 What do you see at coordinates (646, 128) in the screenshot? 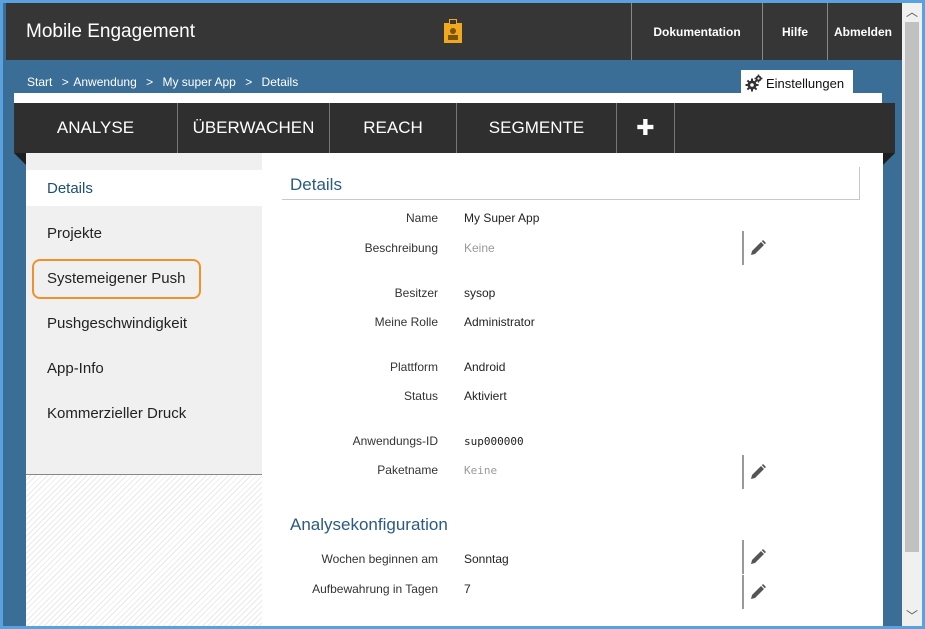
I see `add-tab-icon: ✚` at bounding box center [646, 128].